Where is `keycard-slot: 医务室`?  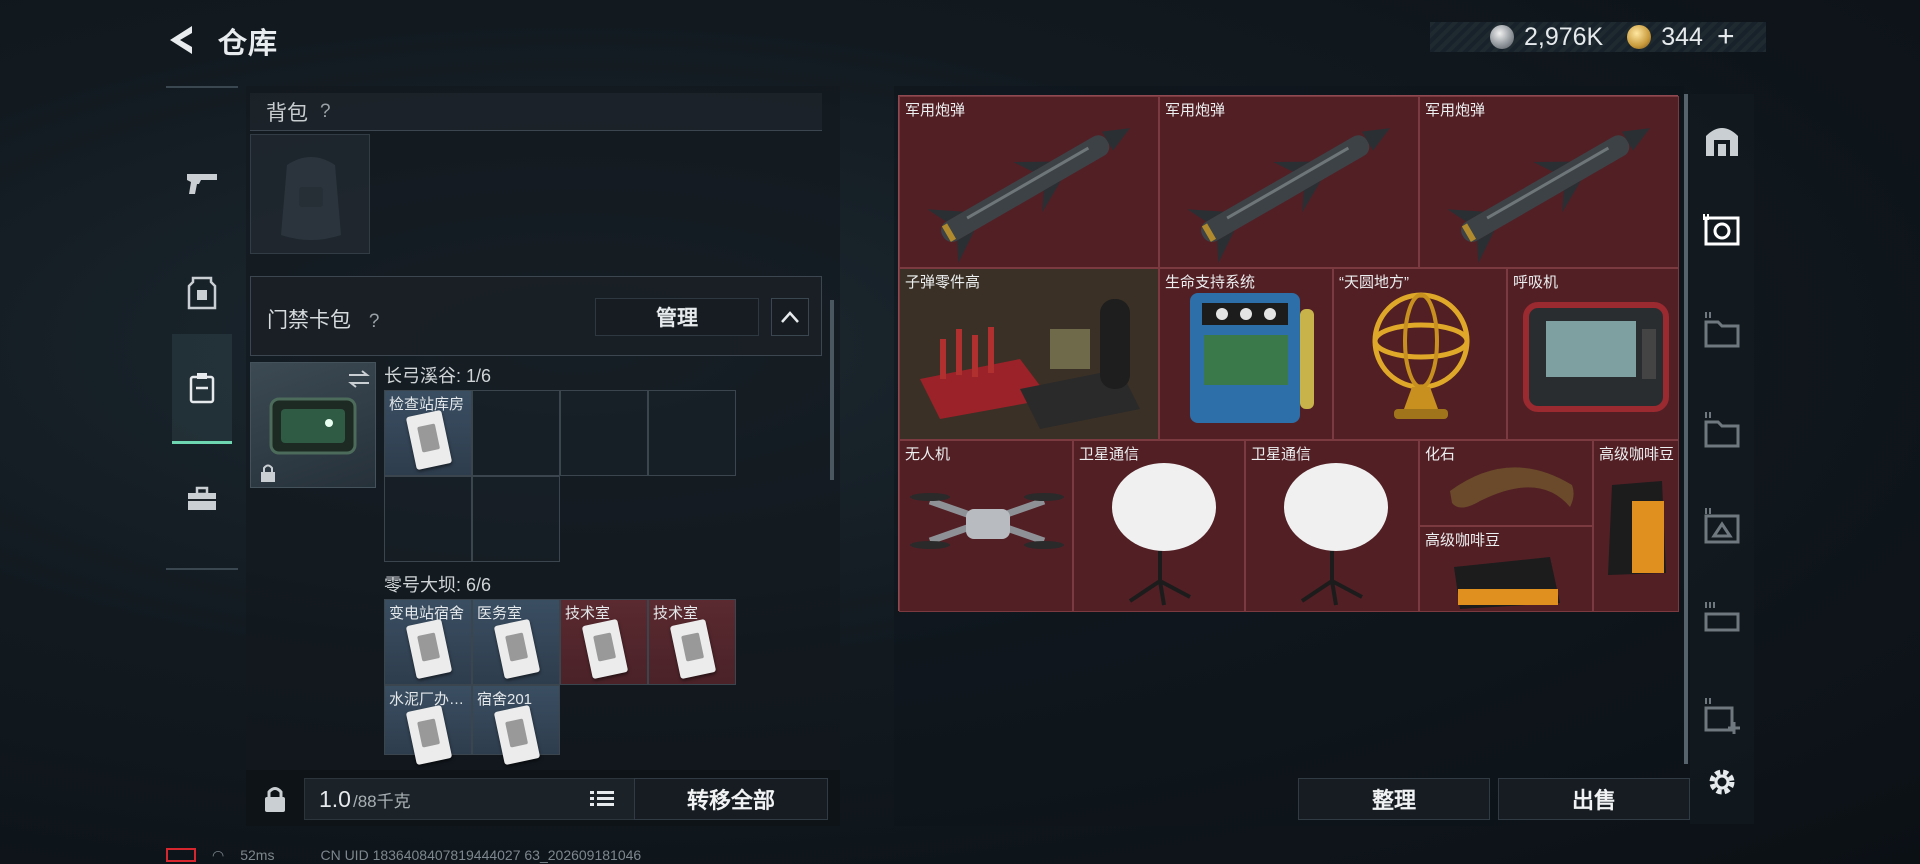 keycard-slot: 医务室 is located at coordinates (516, 642).